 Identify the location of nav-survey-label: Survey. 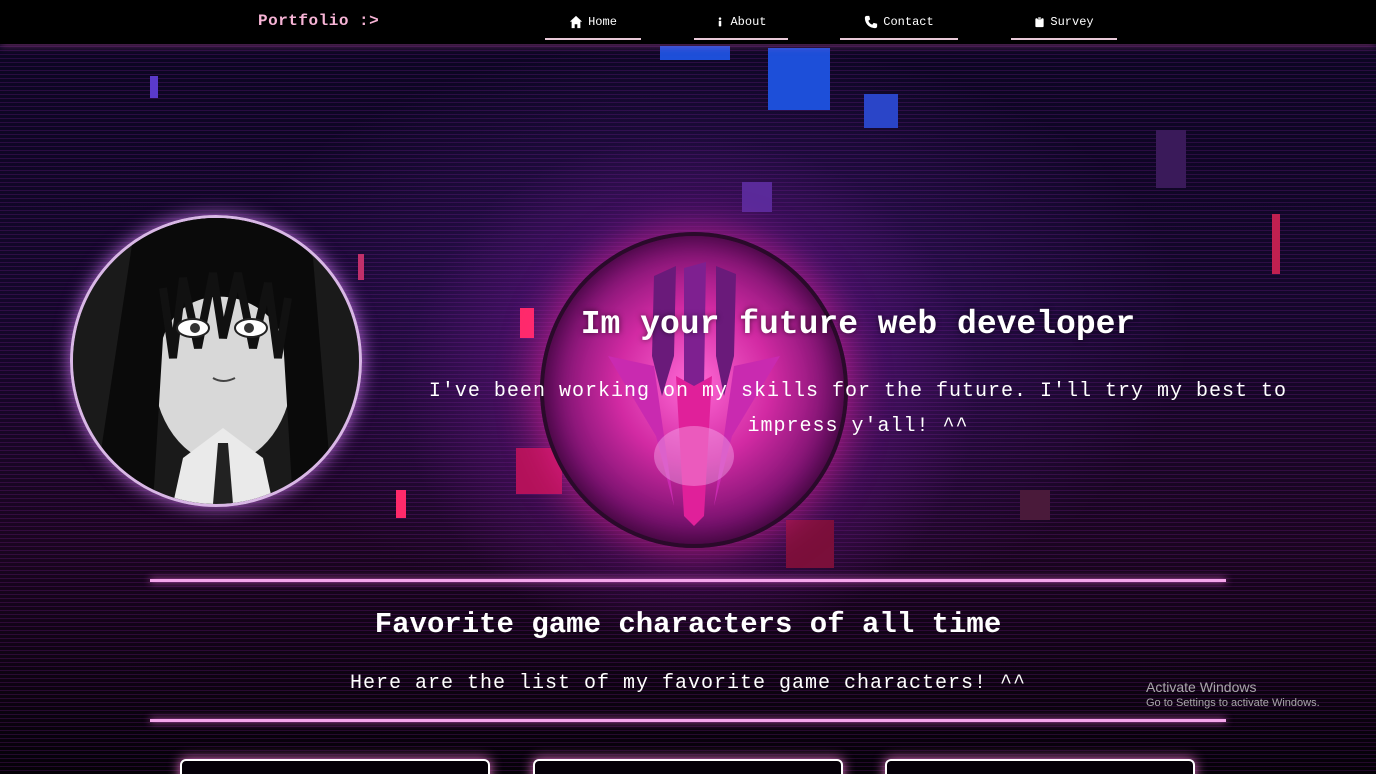
(1072, 22).